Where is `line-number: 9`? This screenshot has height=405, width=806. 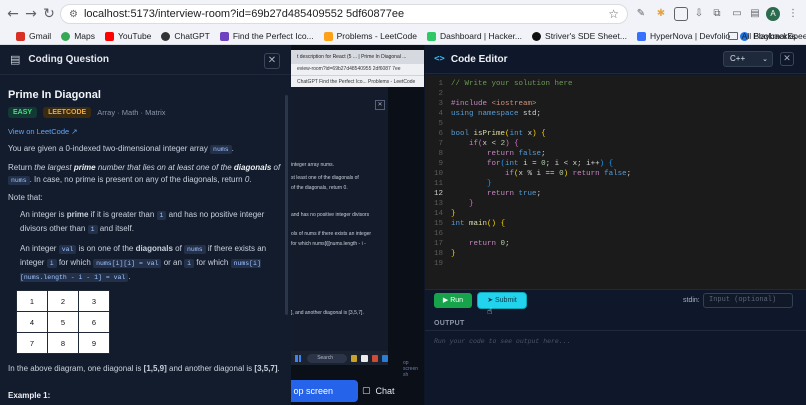 line-number: 9 is located at coordinates (440, 164).